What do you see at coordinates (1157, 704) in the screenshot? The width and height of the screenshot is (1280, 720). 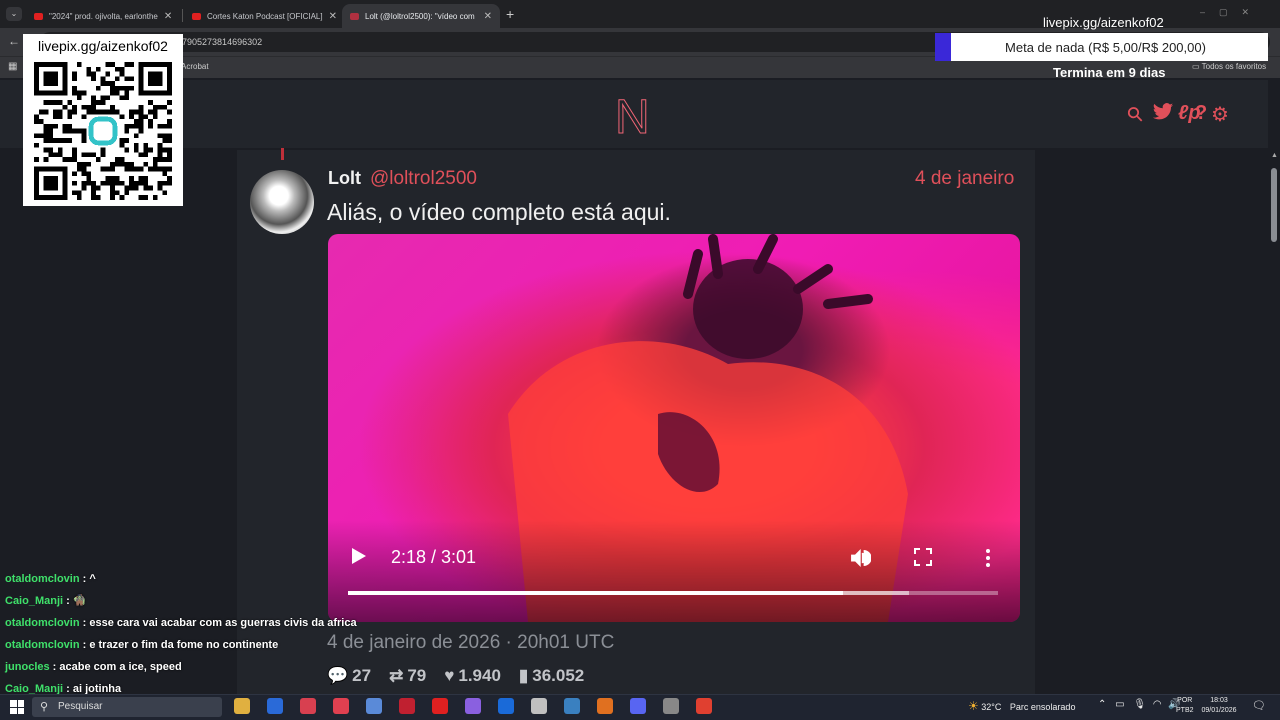 I see `wifi-icon: ◠` at bounding box center [1157, 704].